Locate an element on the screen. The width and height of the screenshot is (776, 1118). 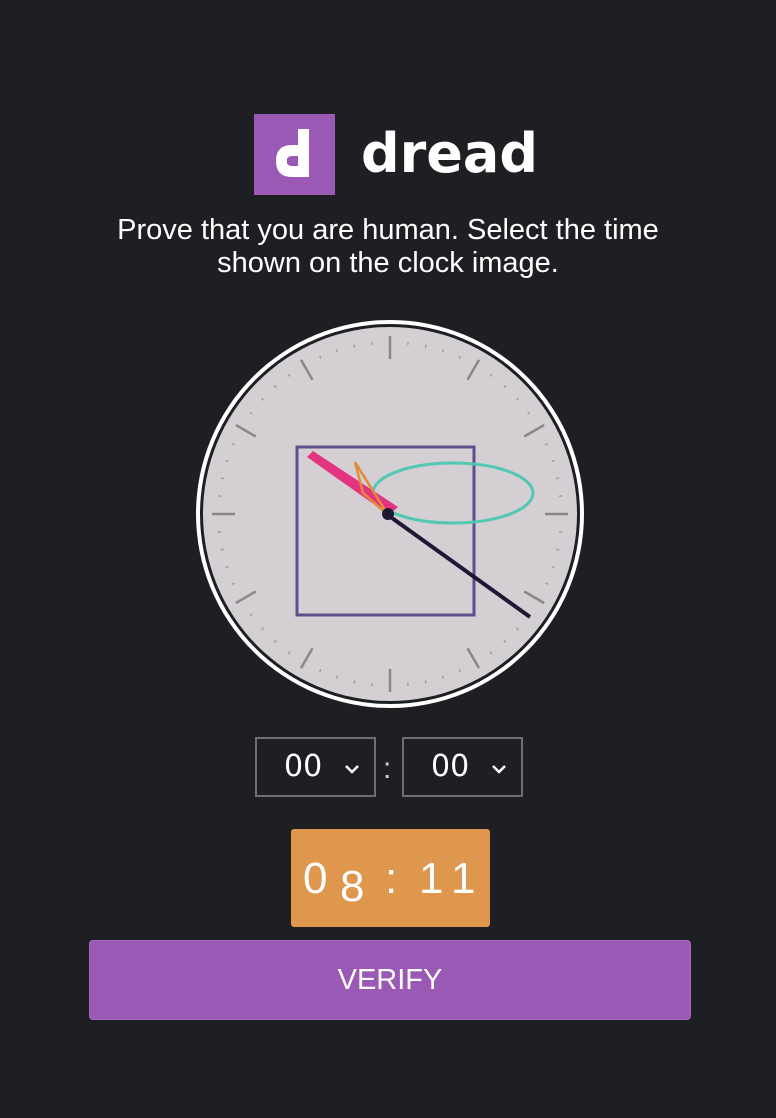
minutes-value: 00 is located at coordinates (450, 766).